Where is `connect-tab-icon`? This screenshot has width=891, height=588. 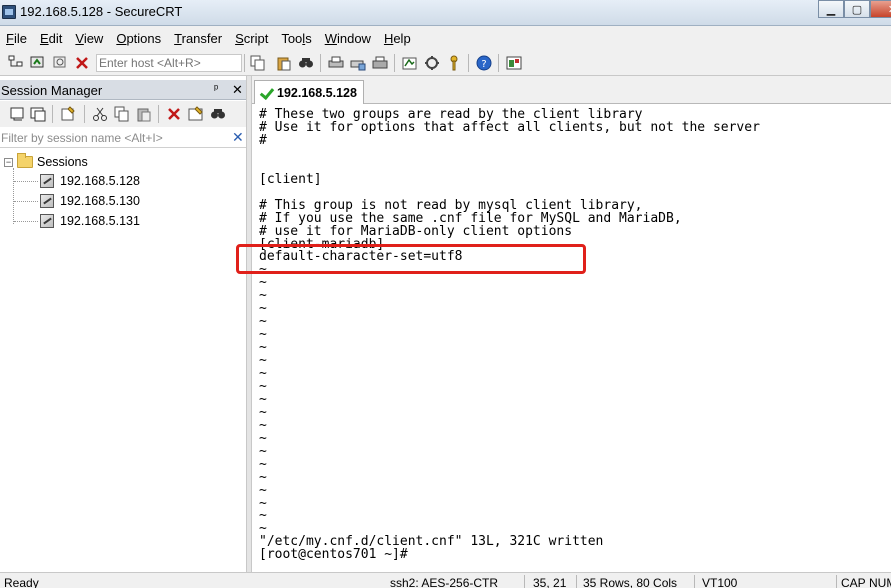 connect-tab-icon is located at coordinates (38, 114).